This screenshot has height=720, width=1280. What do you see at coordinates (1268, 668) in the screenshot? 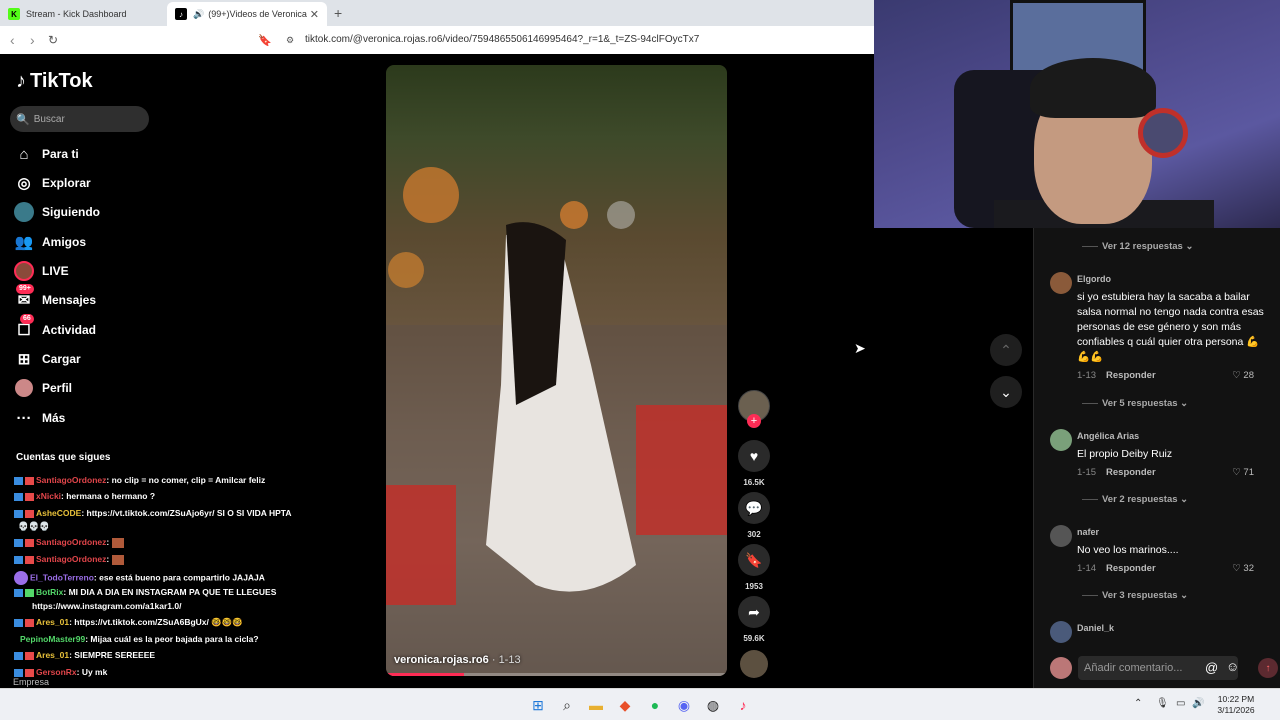
I see `send-comment-button: ↑` at bounding box center [1268, 668].